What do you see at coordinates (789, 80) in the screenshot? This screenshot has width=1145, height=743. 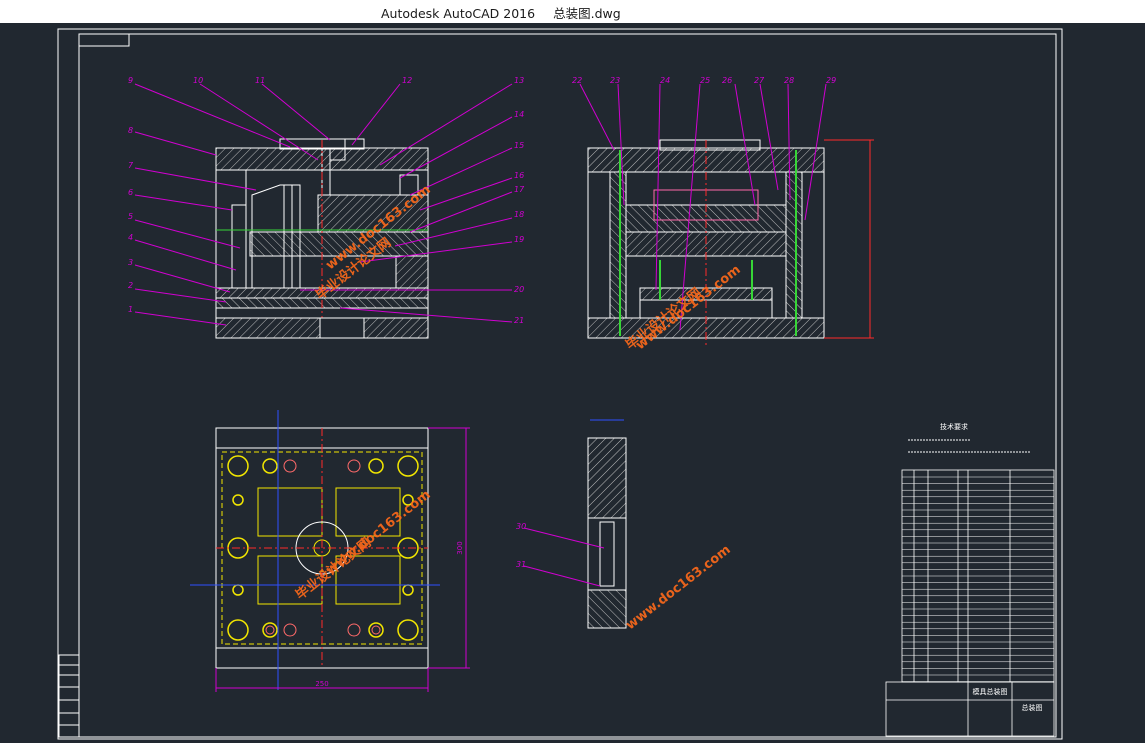 I see `svg-text: 28` at bounding box center [789, 80].